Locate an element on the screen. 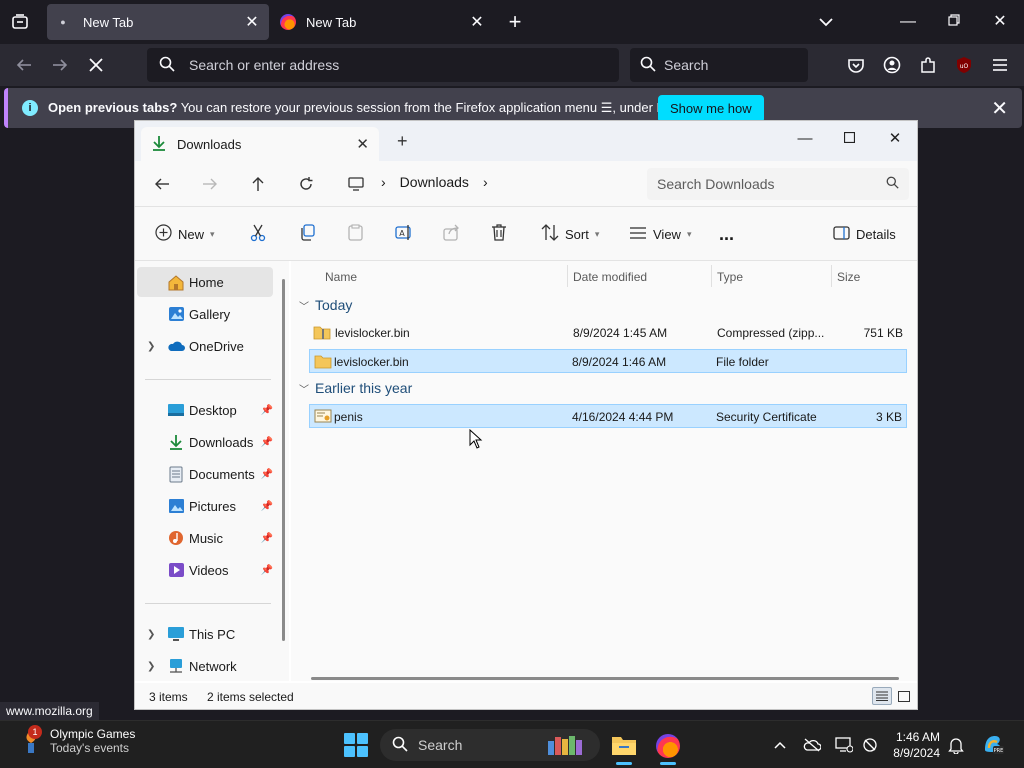 Image resolution: width=1024 pixels, height=768 pixels. nav-item-music: Music 📌 is located at coordinates (205, 538).